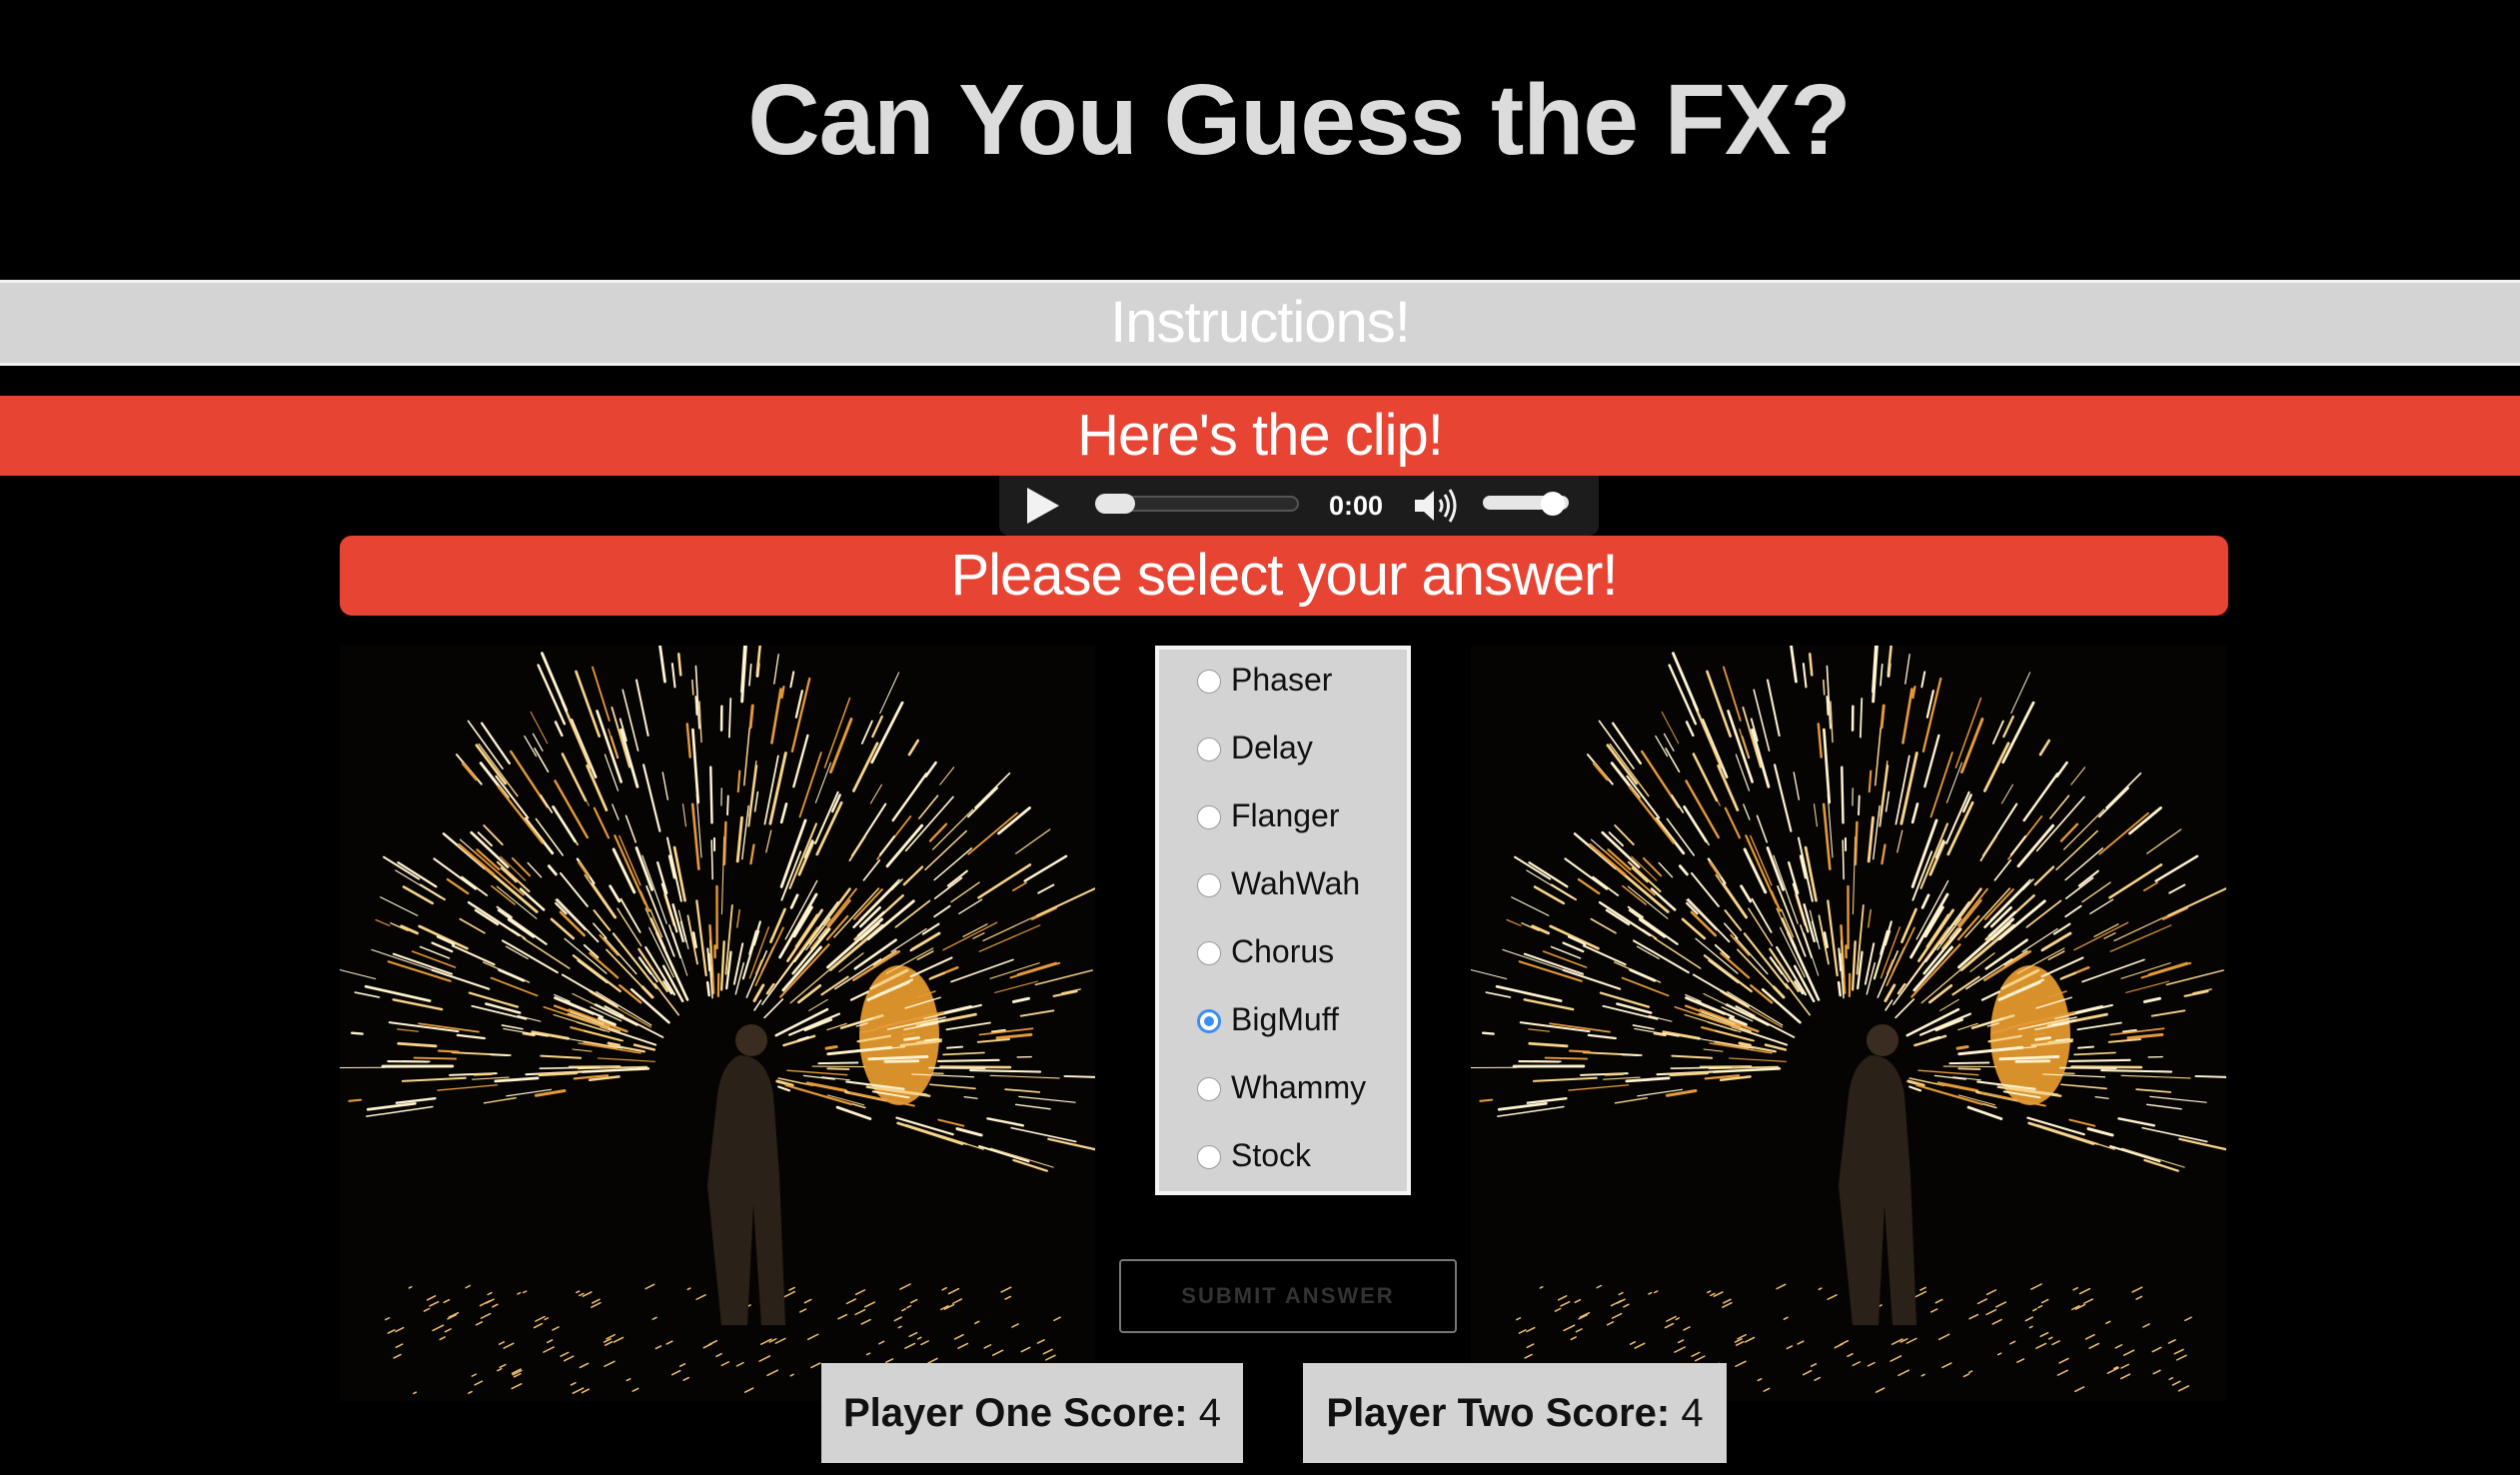 This screenshot has height=1475, width=2520. I want to click on play-icon, so click(1043, 506).